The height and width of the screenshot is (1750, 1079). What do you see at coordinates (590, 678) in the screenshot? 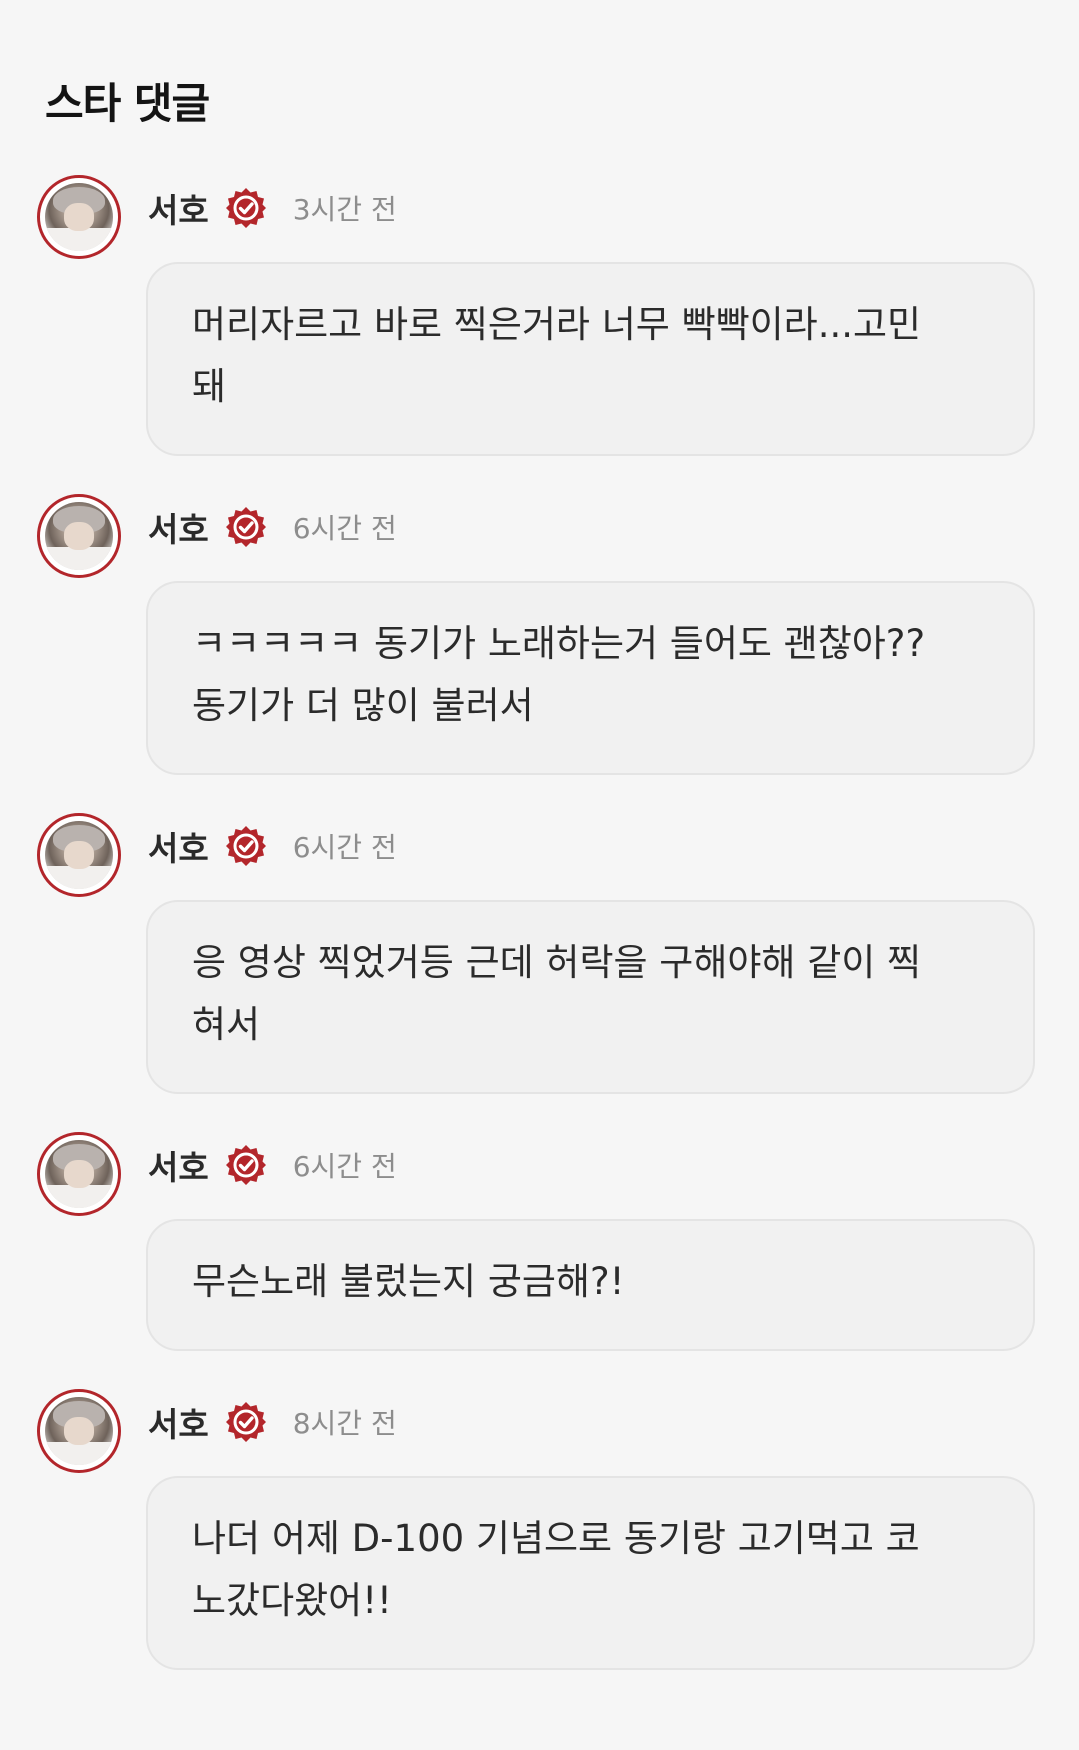
I see `comment-bubble: ㅋㅋㅋㅋㅋ 동기가 노래하는거 들어도 괜찮아?? 동기가 더 많이 불러서` at bounding box center [590, 678].